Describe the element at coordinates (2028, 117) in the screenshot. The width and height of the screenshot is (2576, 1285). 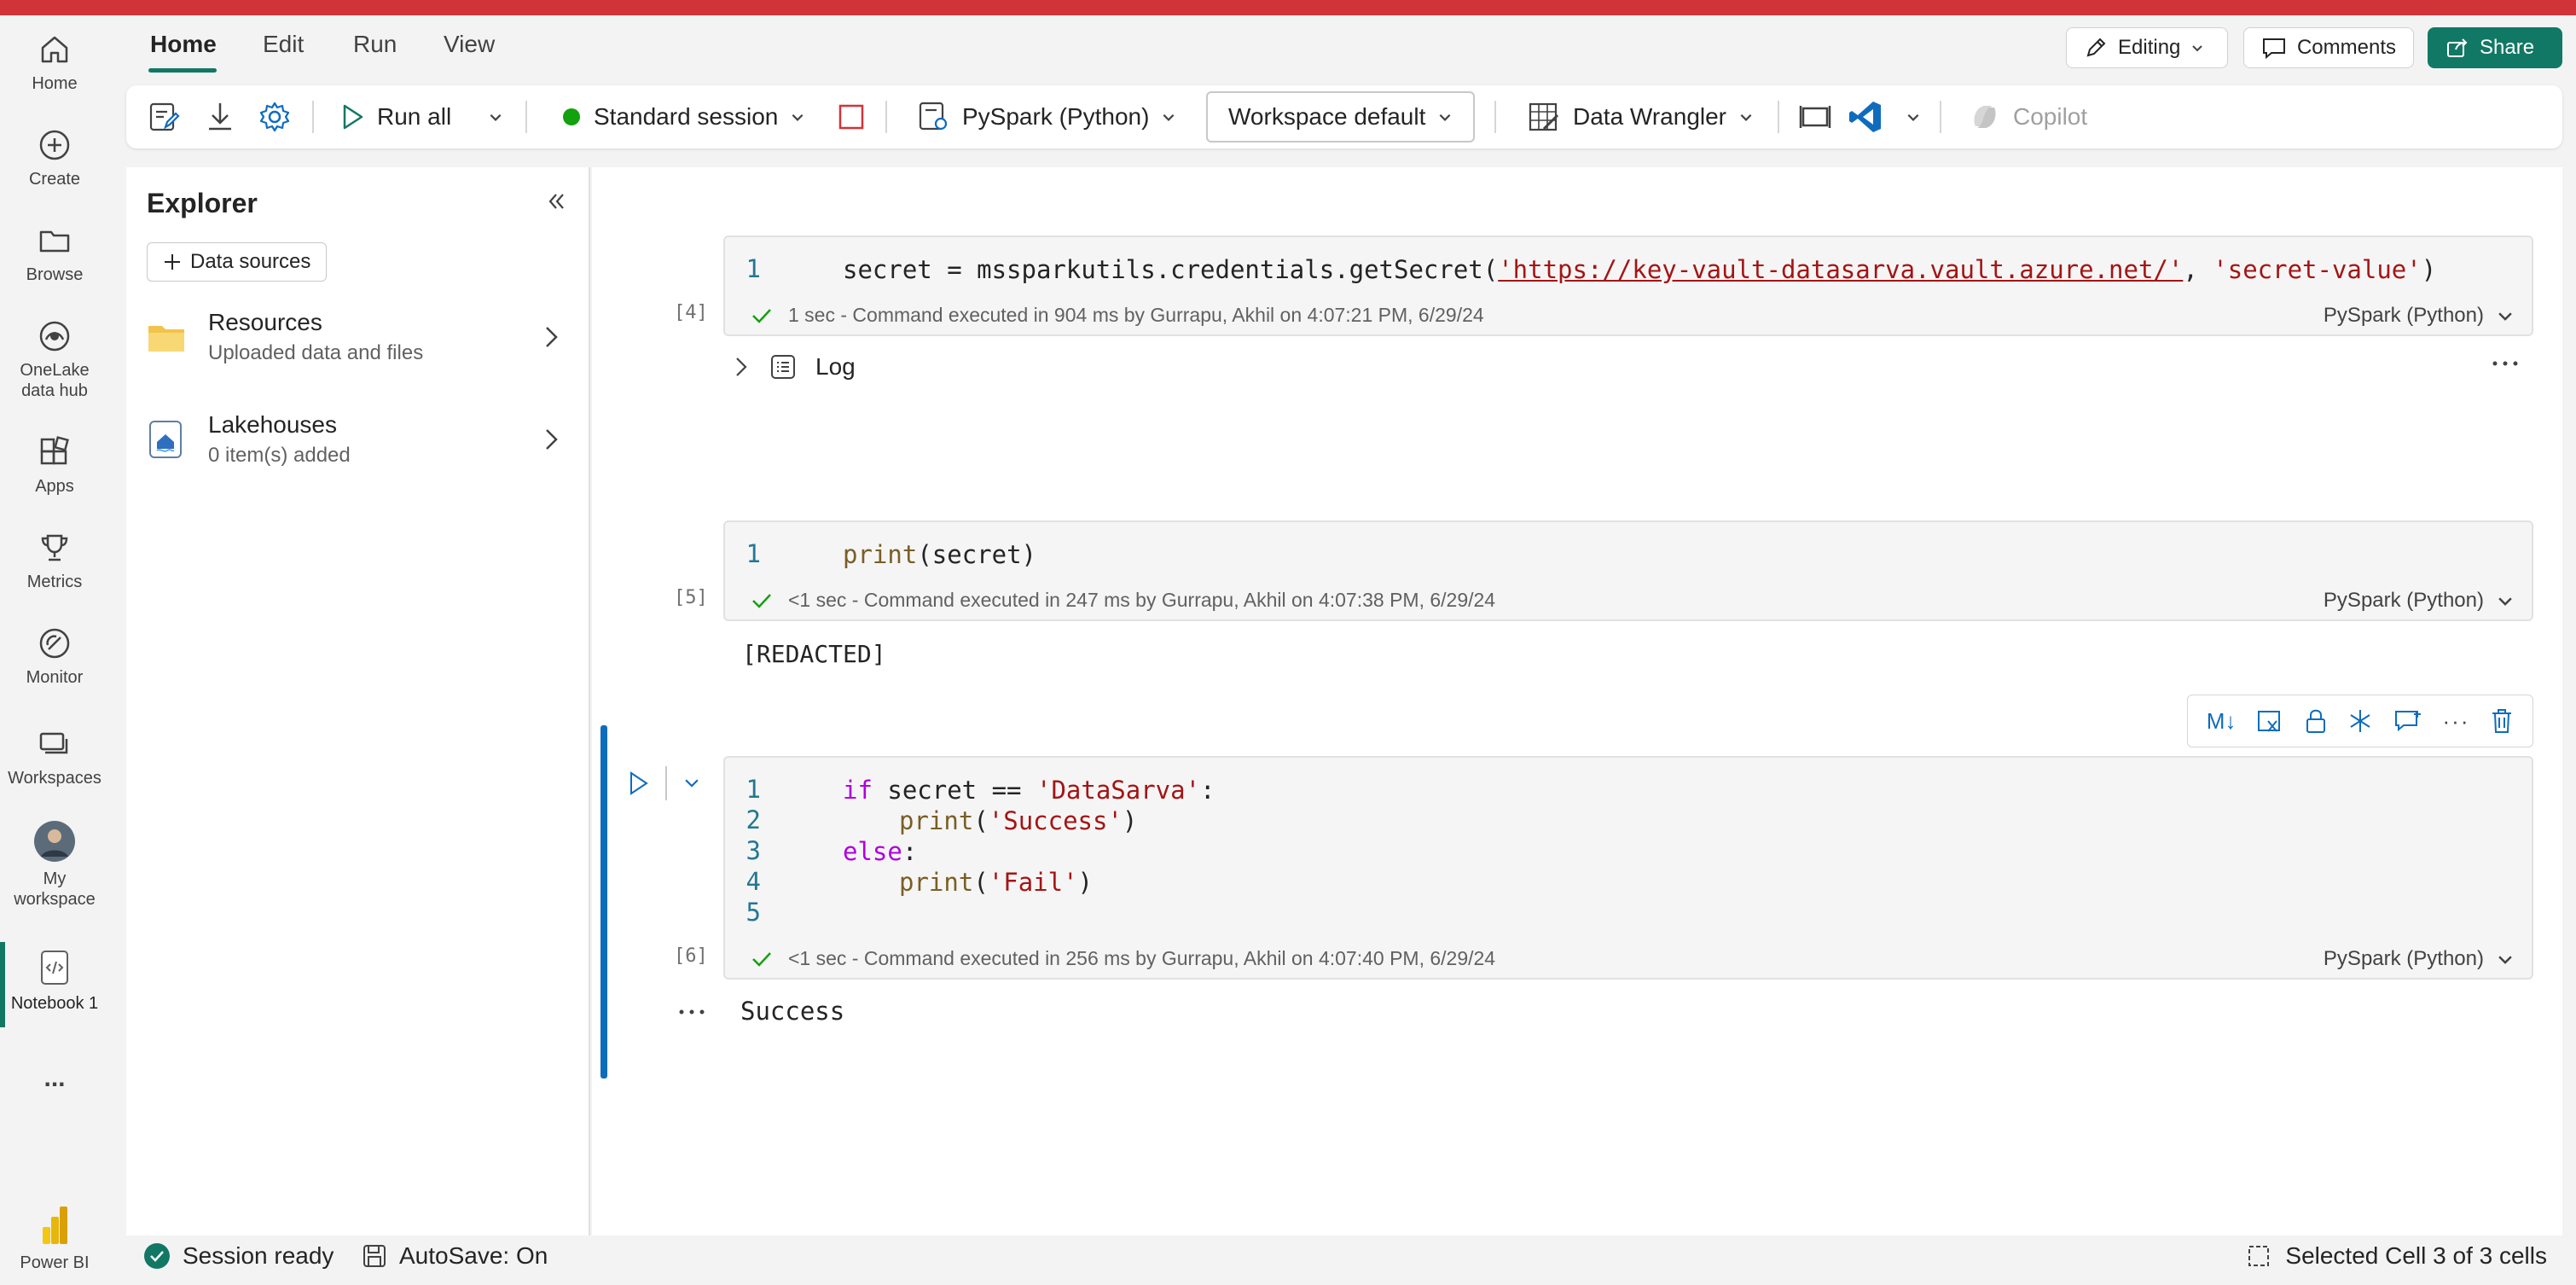
I see `copilot-button: Copilot` at that location.